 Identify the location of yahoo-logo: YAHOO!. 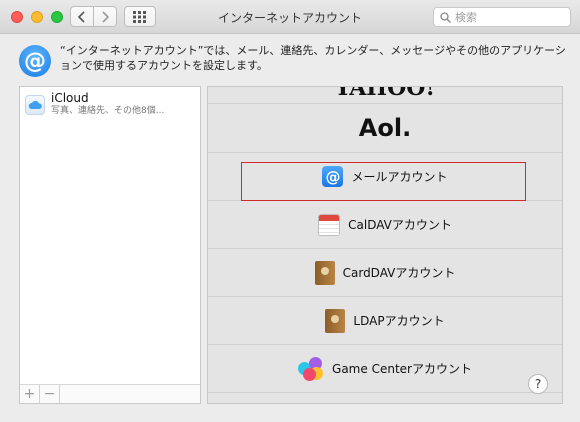
(385, 93).